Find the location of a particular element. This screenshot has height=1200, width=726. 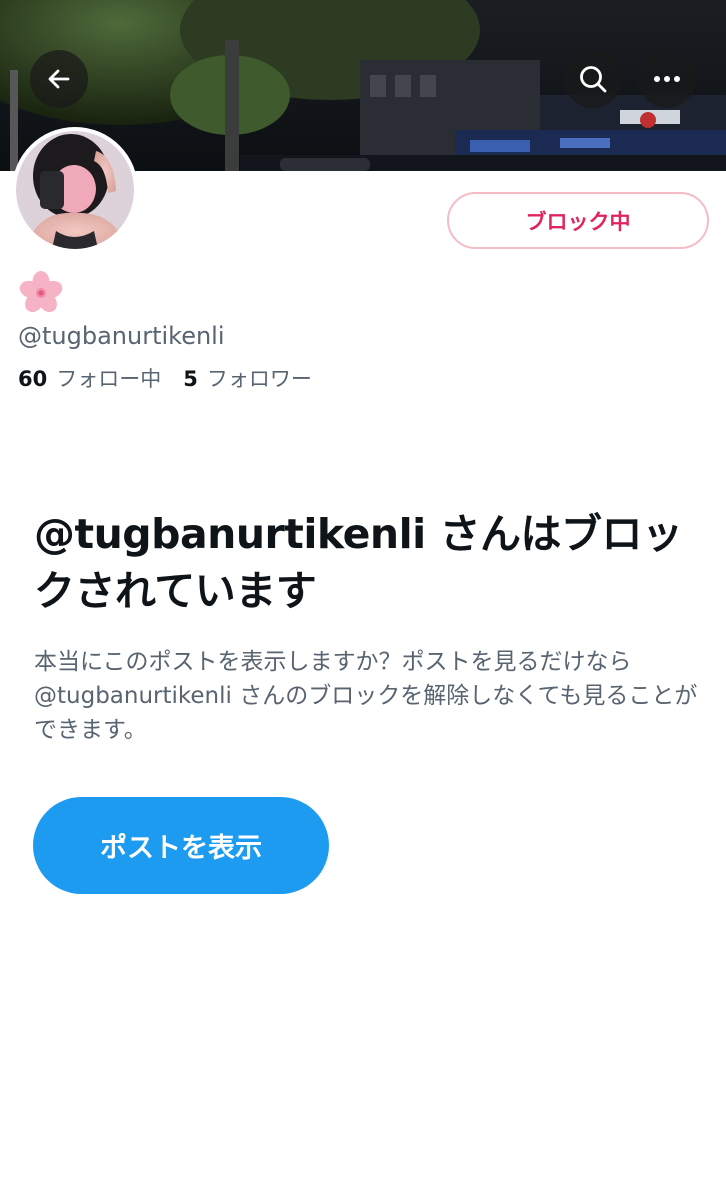

following-label: フォロー中 is located at coordinates (109, 379).